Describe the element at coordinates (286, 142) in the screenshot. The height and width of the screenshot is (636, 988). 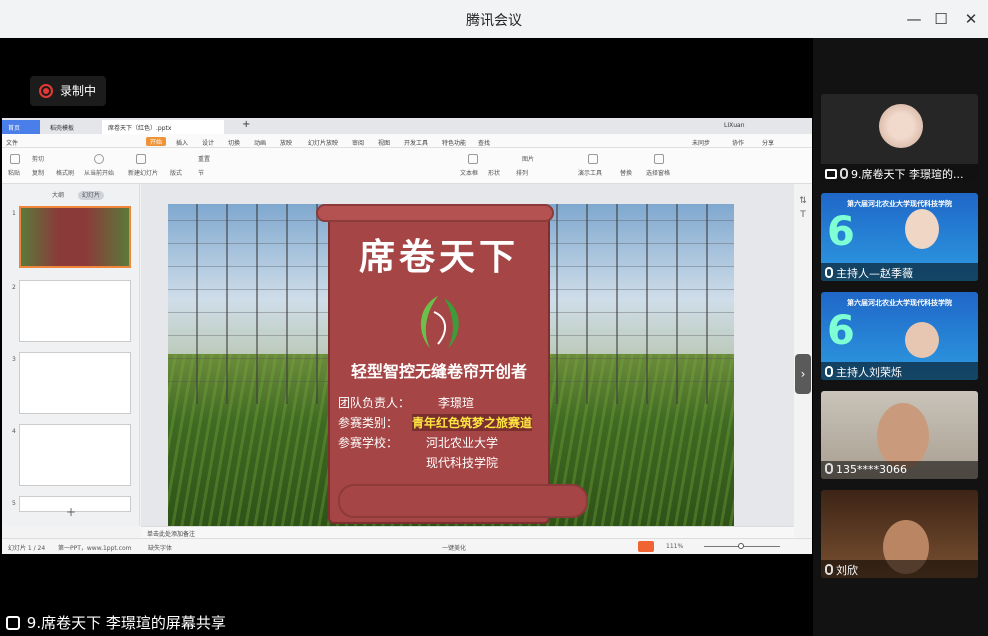
I see `menu-show: 放映` at that location.